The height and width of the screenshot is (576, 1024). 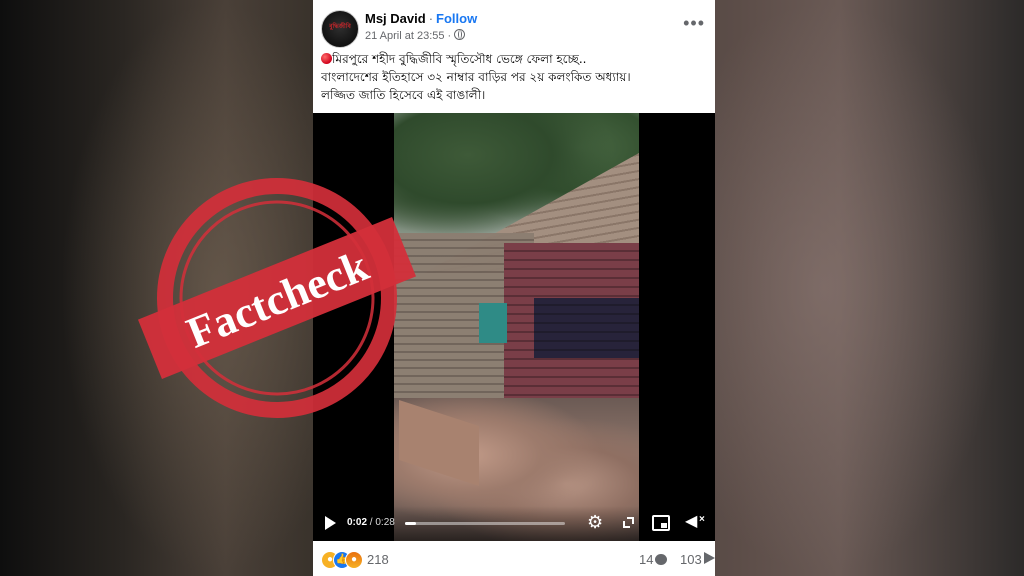 I want to click on gear-icon: ⚙, so click(x=595, y=522).